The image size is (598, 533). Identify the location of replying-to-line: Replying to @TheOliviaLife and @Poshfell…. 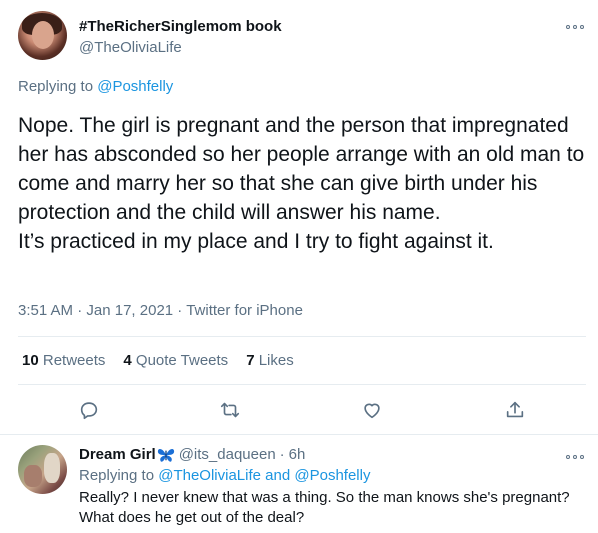
(224, 475).